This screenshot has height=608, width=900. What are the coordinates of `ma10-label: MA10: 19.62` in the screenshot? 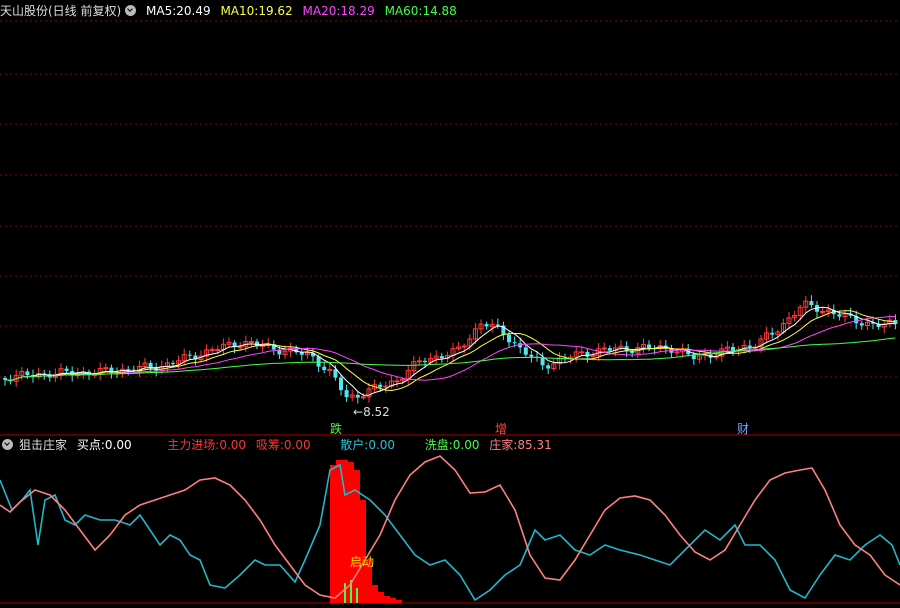 It's located at (256, 11).